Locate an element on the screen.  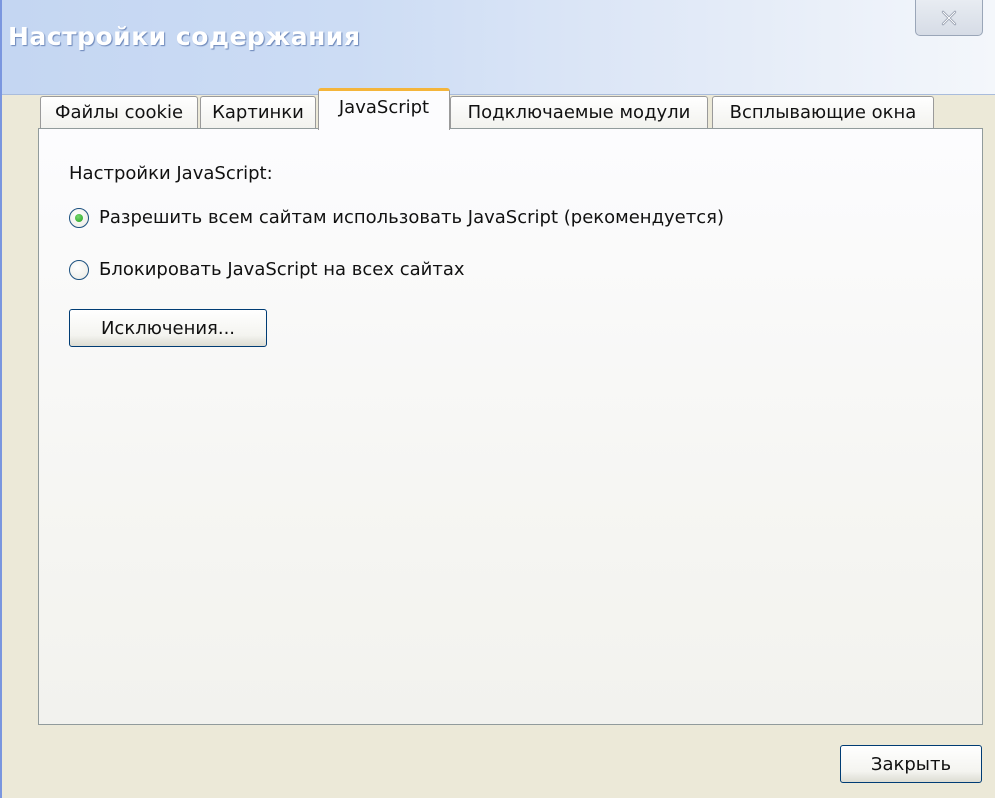
tab-plugins-label: Подключаемые модули is located at coordinates (579, 112).